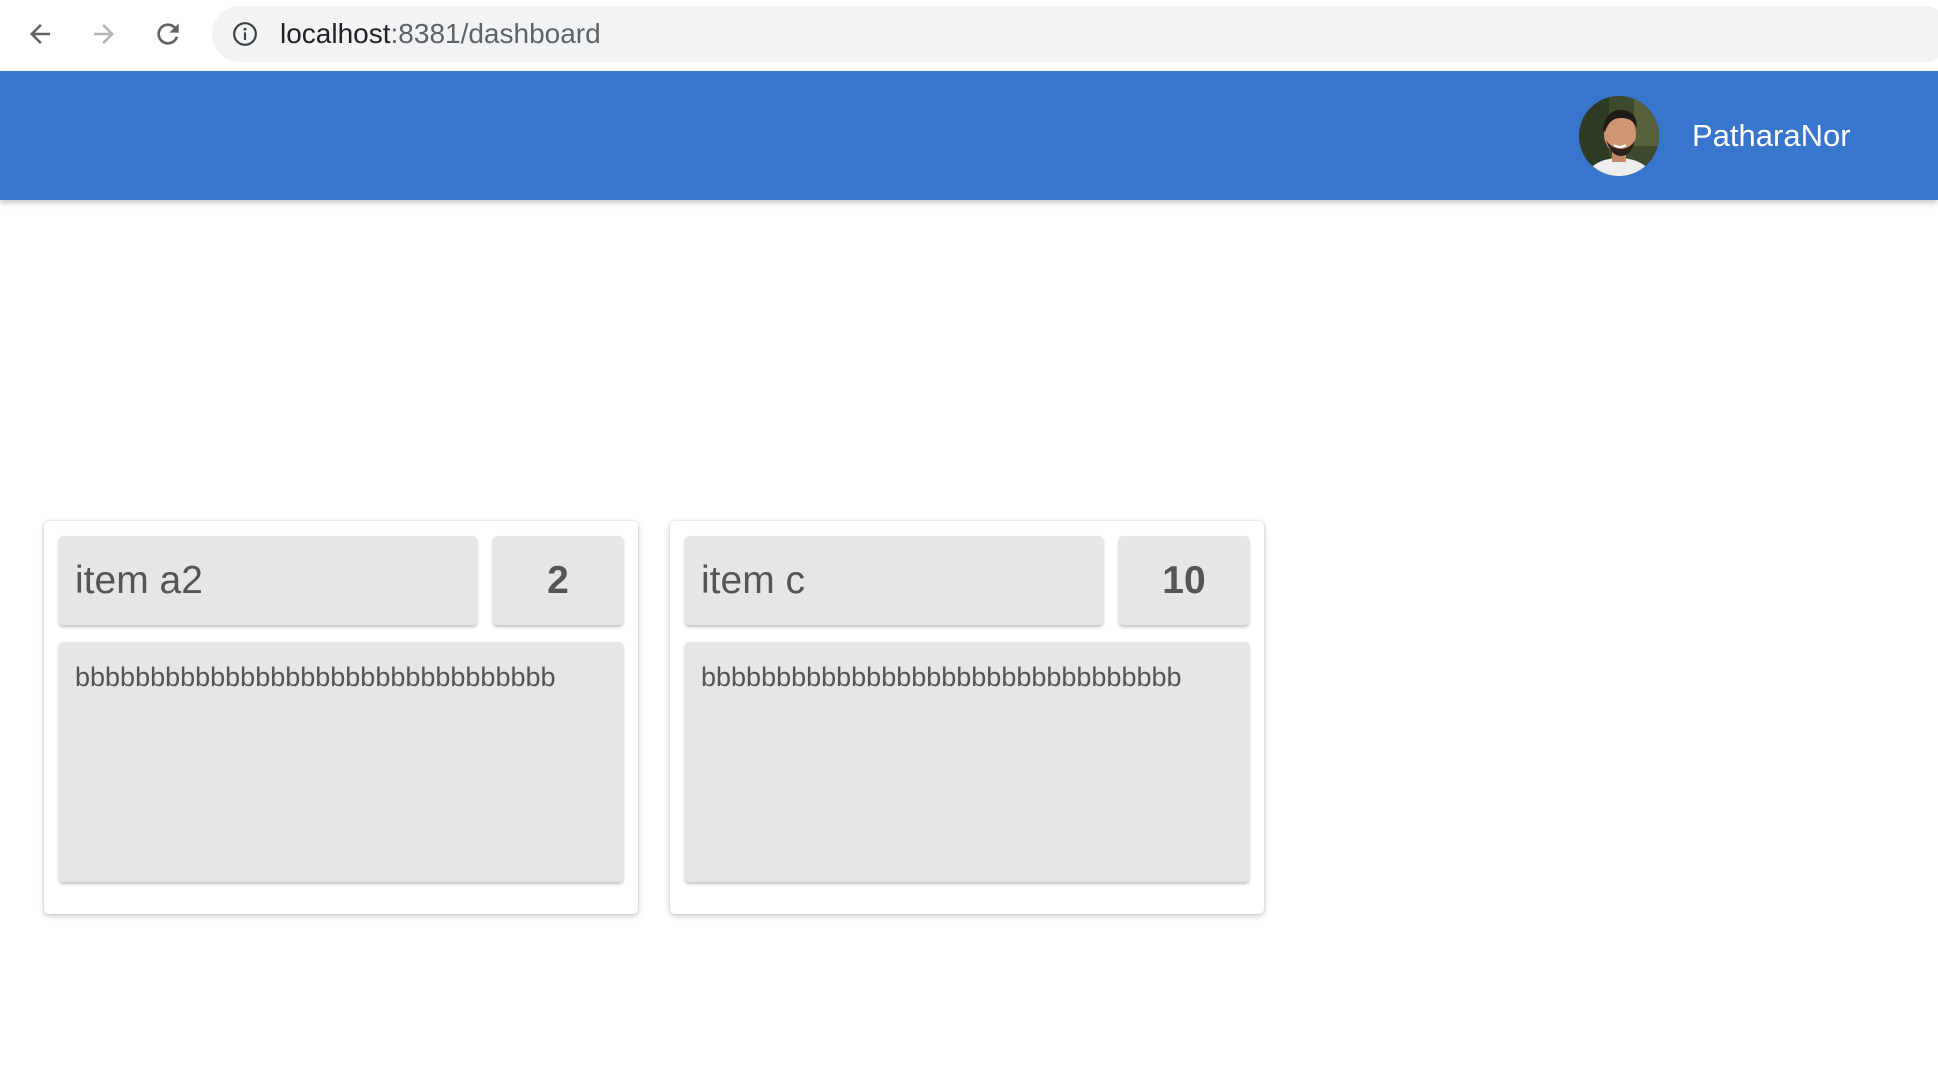 The height and width of the screenshot is (1076, 1938). I want to click on arrow-right-icon, so click(104, 34).